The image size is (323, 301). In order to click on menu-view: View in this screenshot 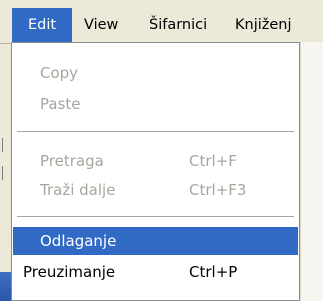, I will do `click(101, 25)`.